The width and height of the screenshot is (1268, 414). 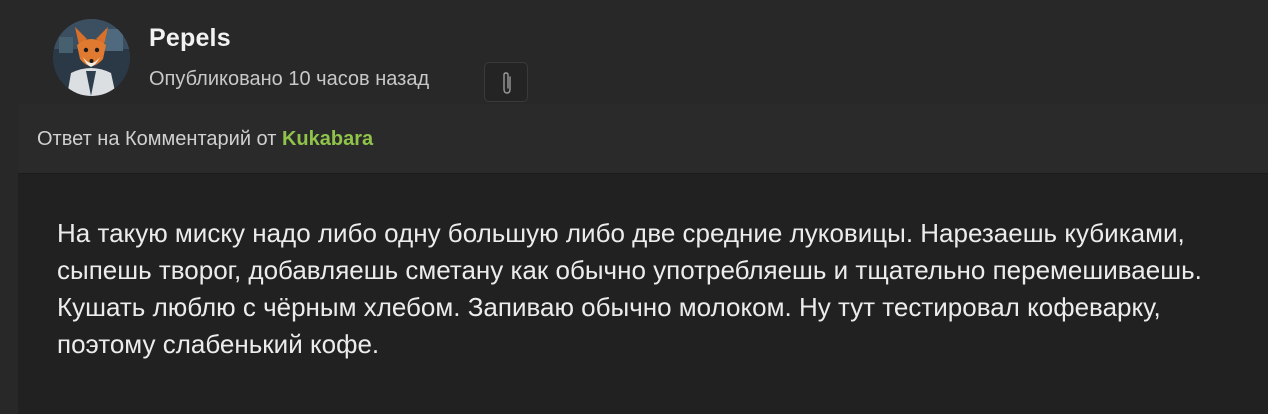 I want to click on reply-prefix: Ответ на Комментарий от, so click(x=157, y=139).